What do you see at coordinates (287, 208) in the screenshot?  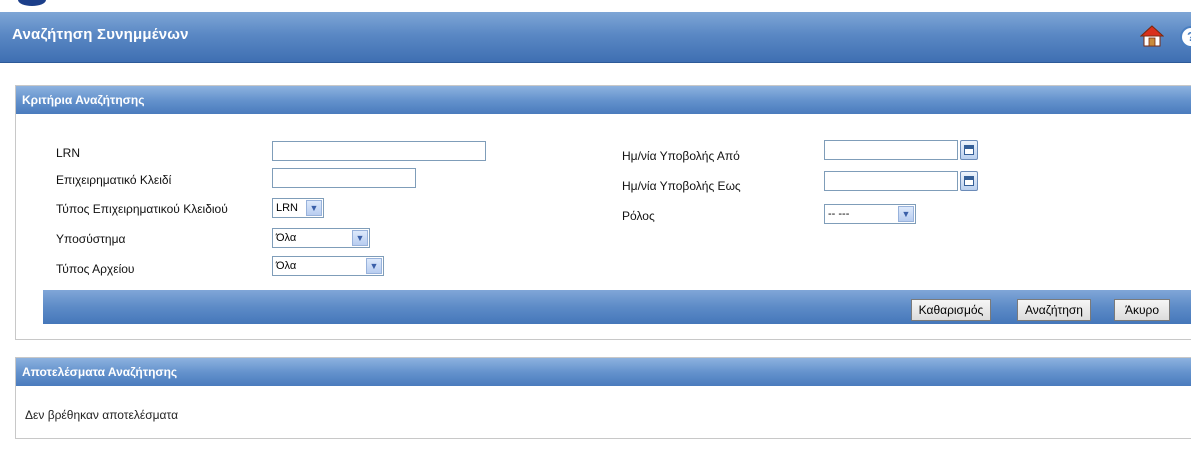 I see `business-key-type-value: LRN` at bounding box center [287, 208].